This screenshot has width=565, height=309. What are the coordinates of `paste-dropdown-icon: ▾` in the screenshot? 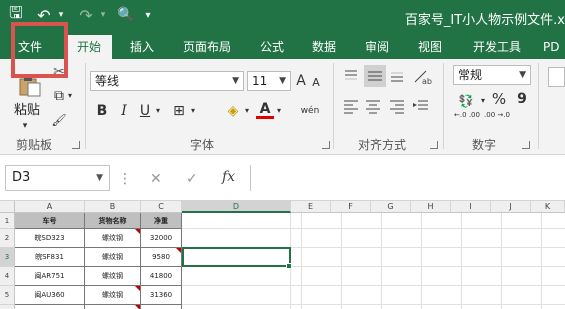 It's located at (25, 126).